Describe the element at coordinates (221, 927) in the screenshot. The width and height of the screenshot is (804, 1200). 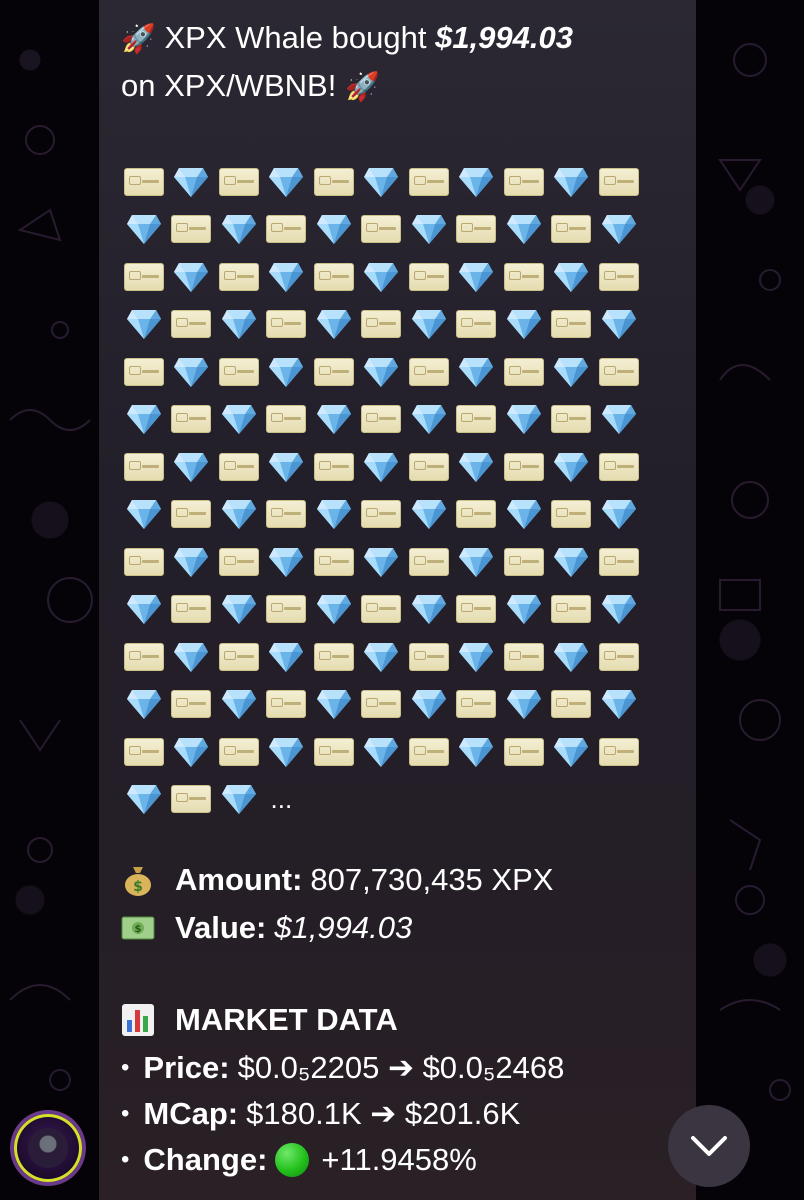
I see `value-label: Value:` at that location.